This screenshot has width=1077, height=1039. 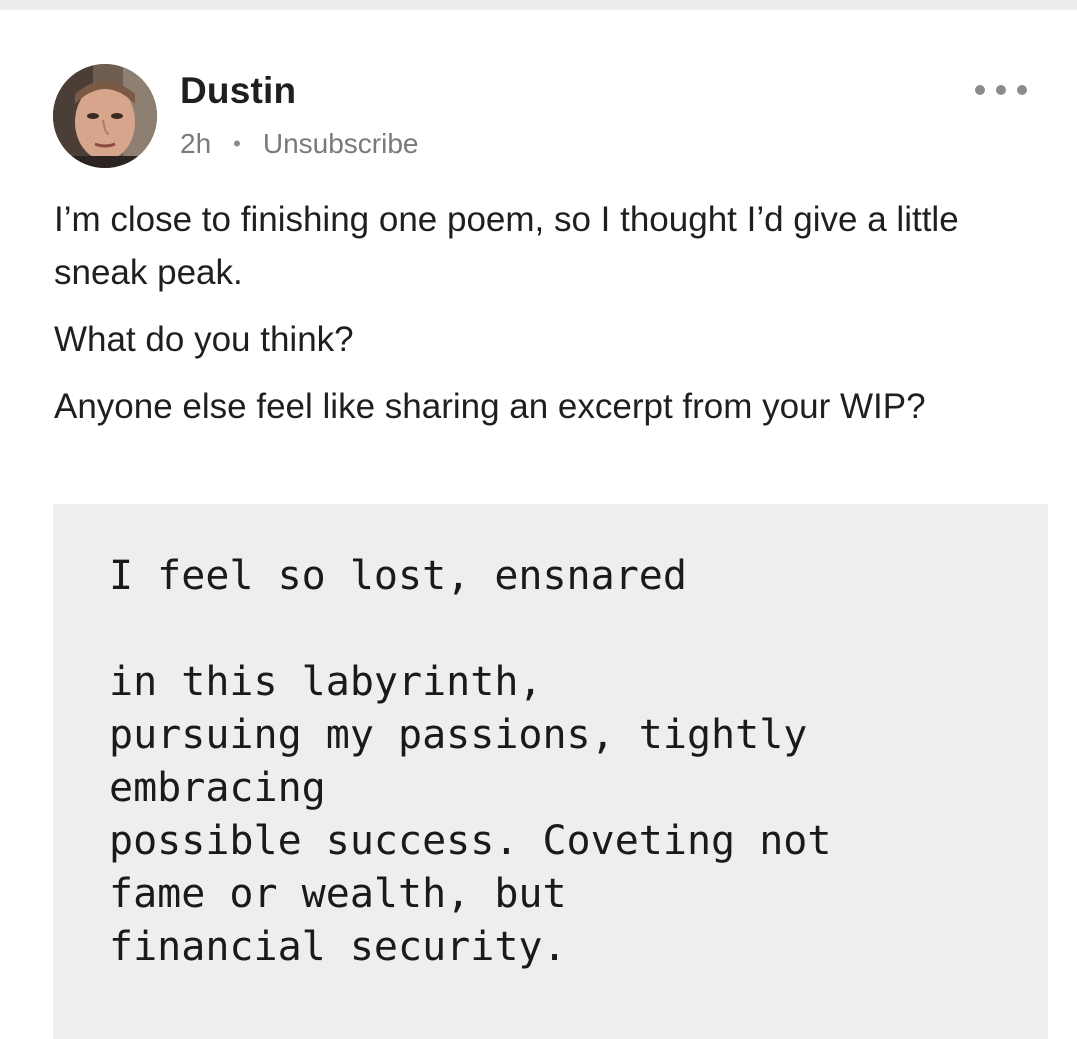 What do you see at coordinates (326, 682) in the screenshot?
I see `poem-line: in this labyrinth,` at bounding box center [326, 682].